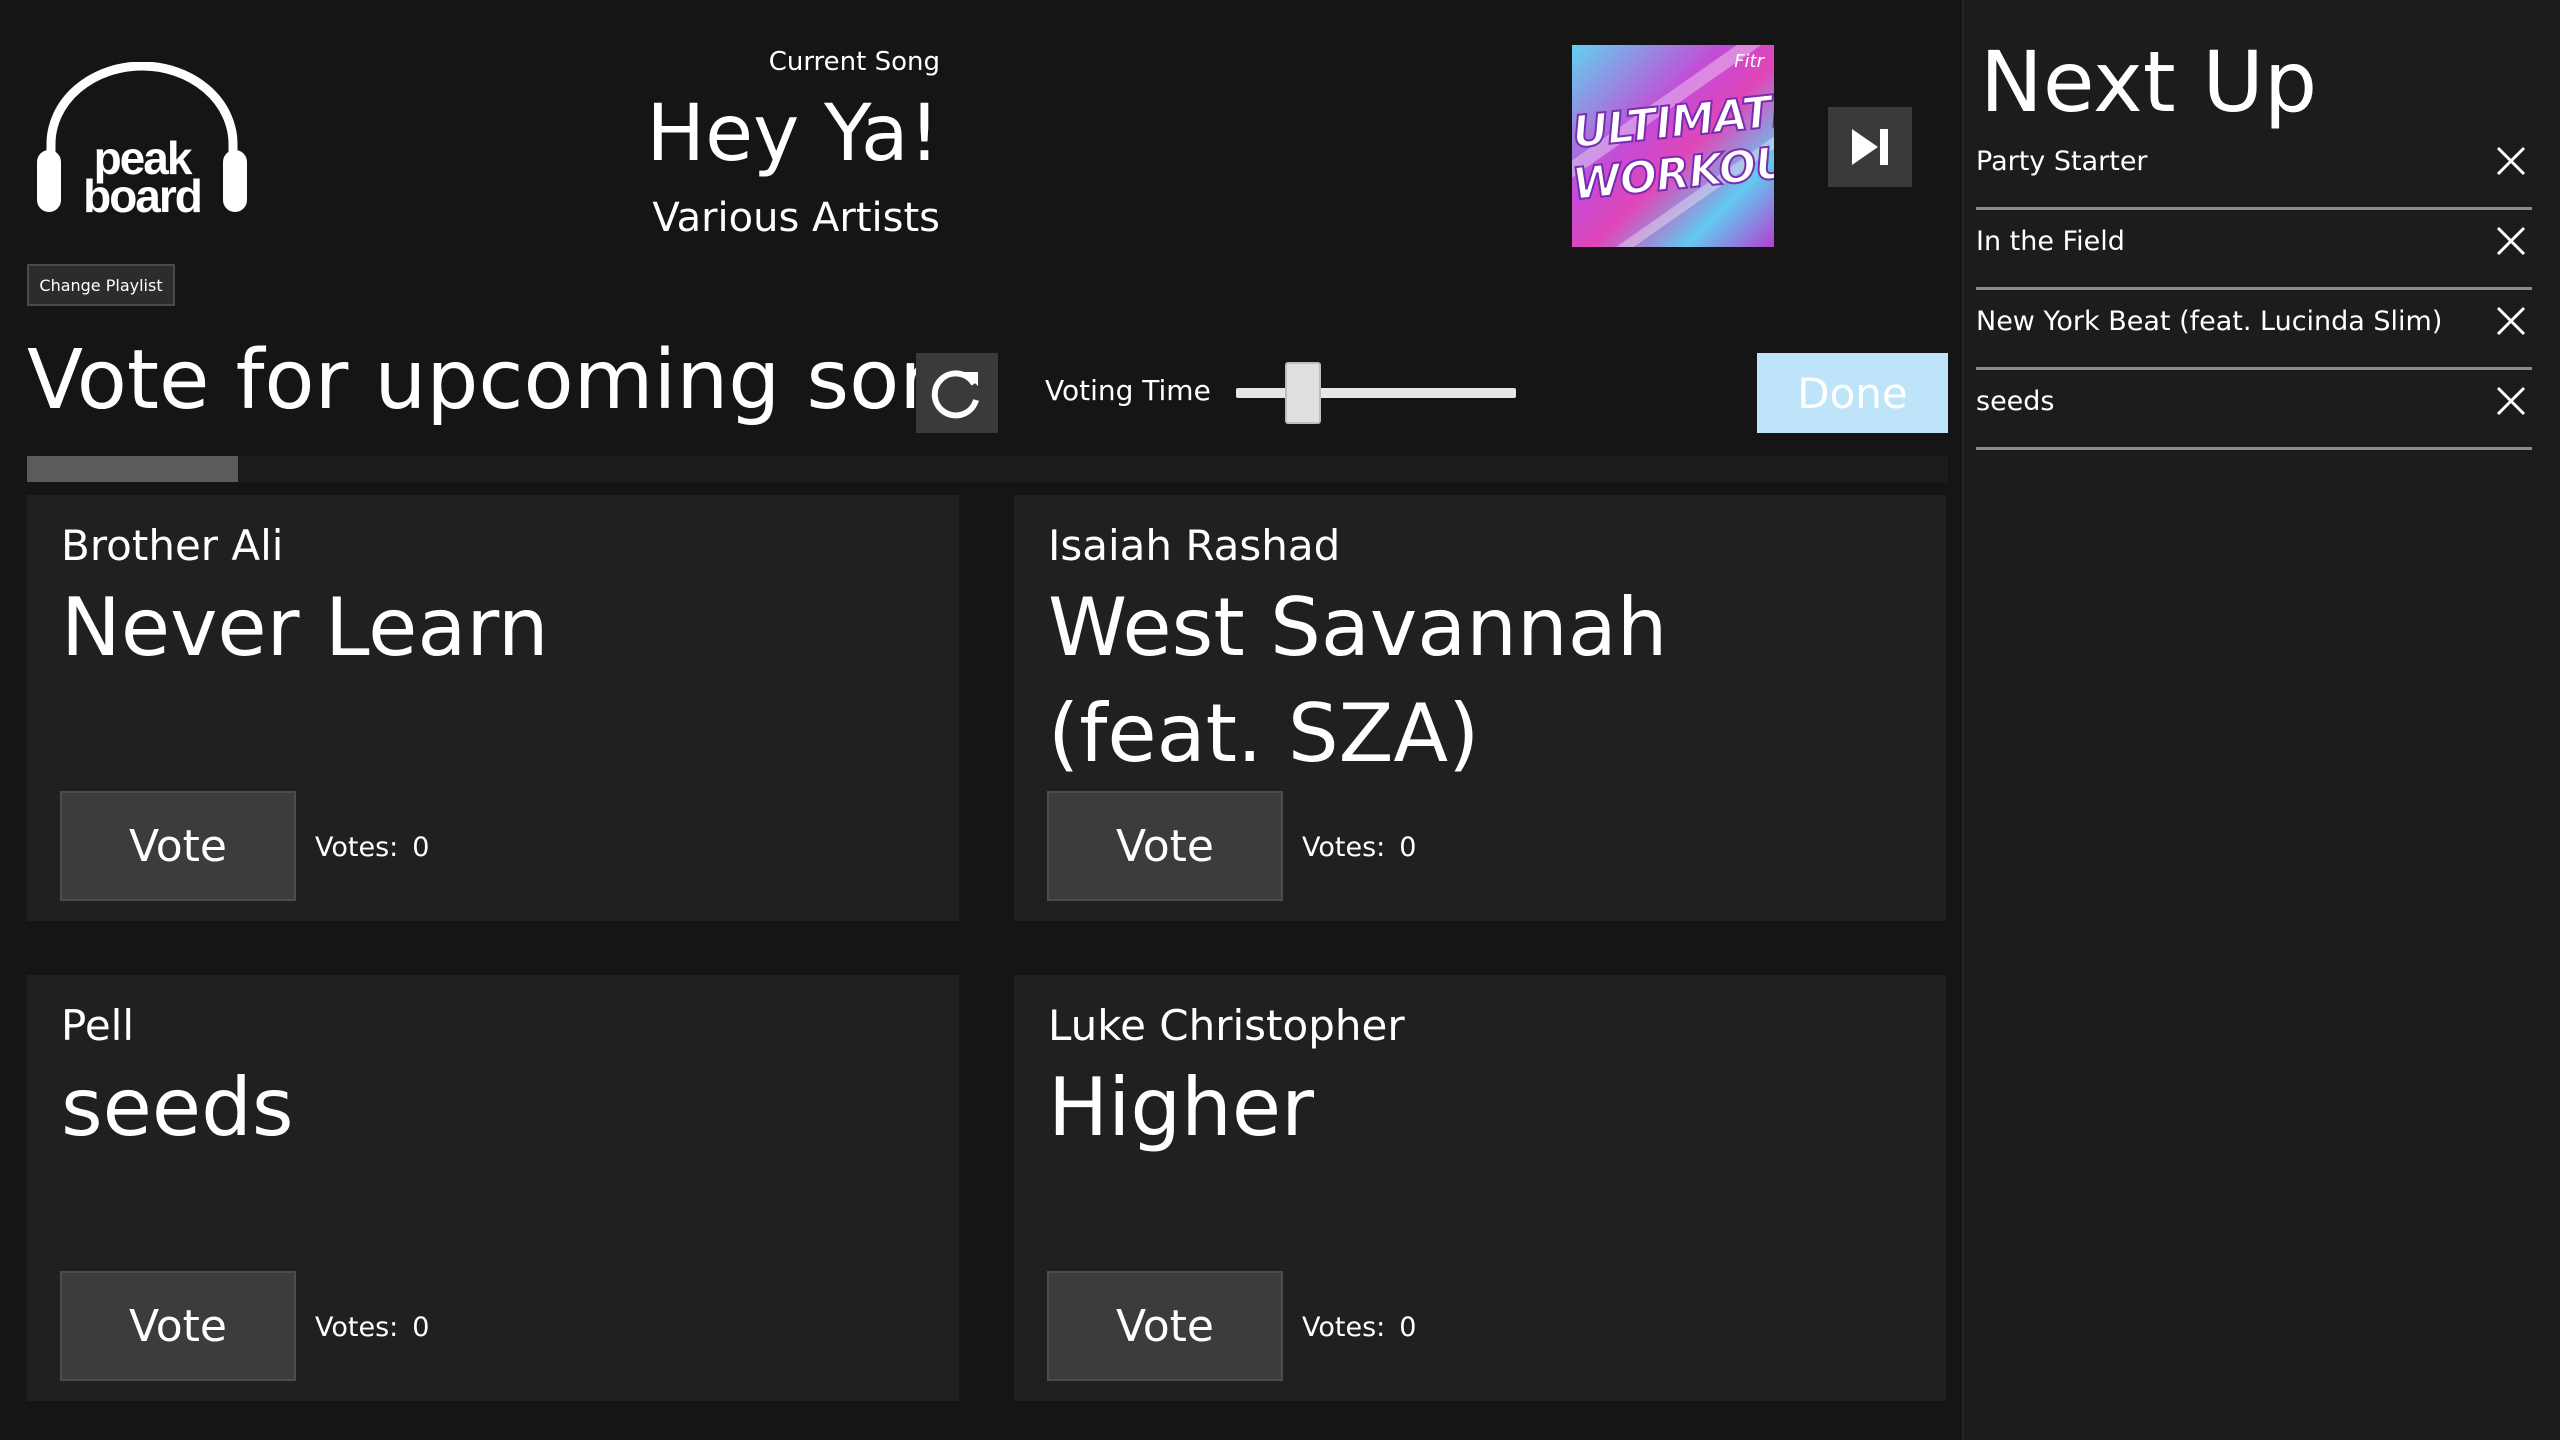 This screenshot has width=2560, height=1440. Describe the element at coordinates (493, 1188) in the screenshot. I see `song-card: Pell seeds Vote Votes: 0` at that location.